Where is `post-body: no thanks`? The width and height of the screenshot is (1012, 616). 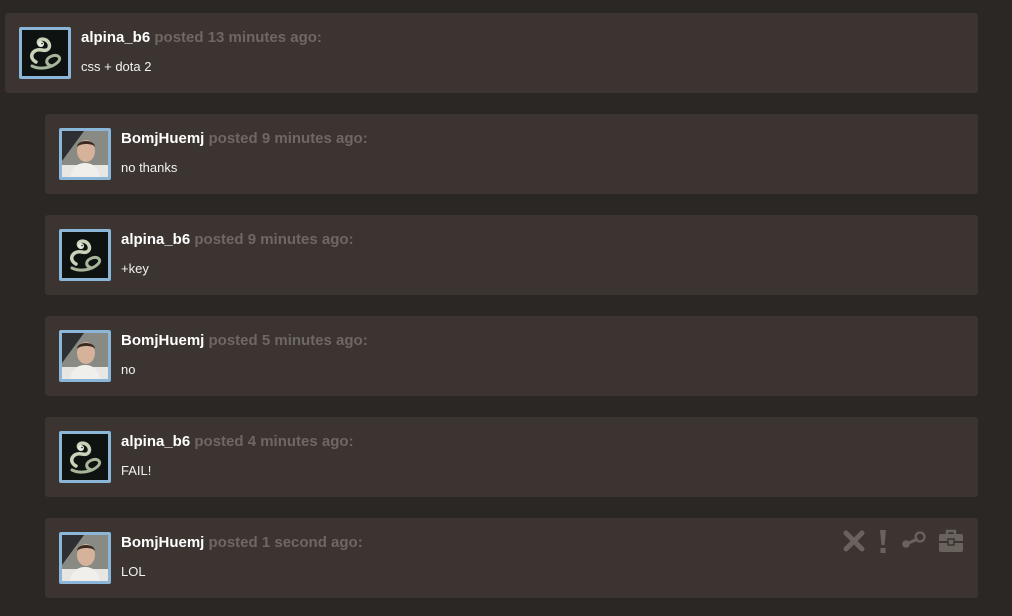 post-body: no thanks is located at coordinates (149, 167).